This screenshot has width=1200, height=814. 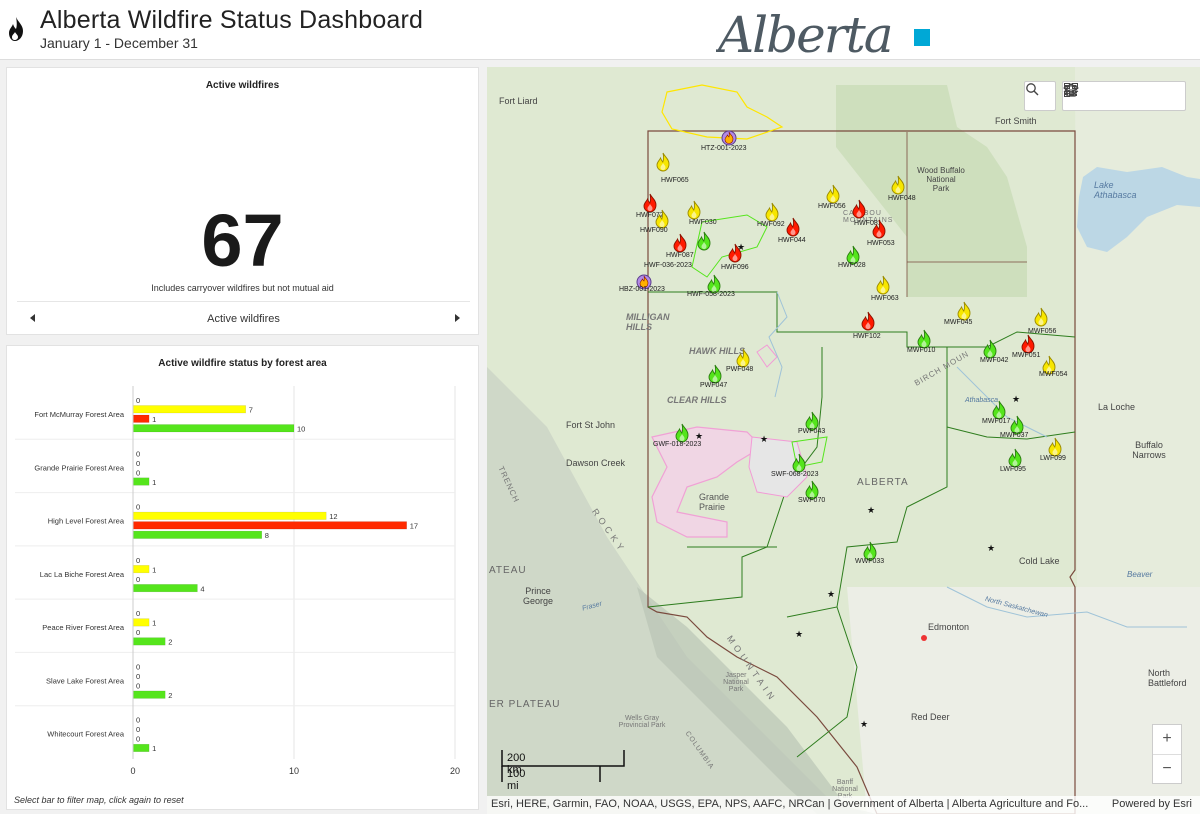 I want to click on fire-label: WWF033, so click(x=870, y=561).